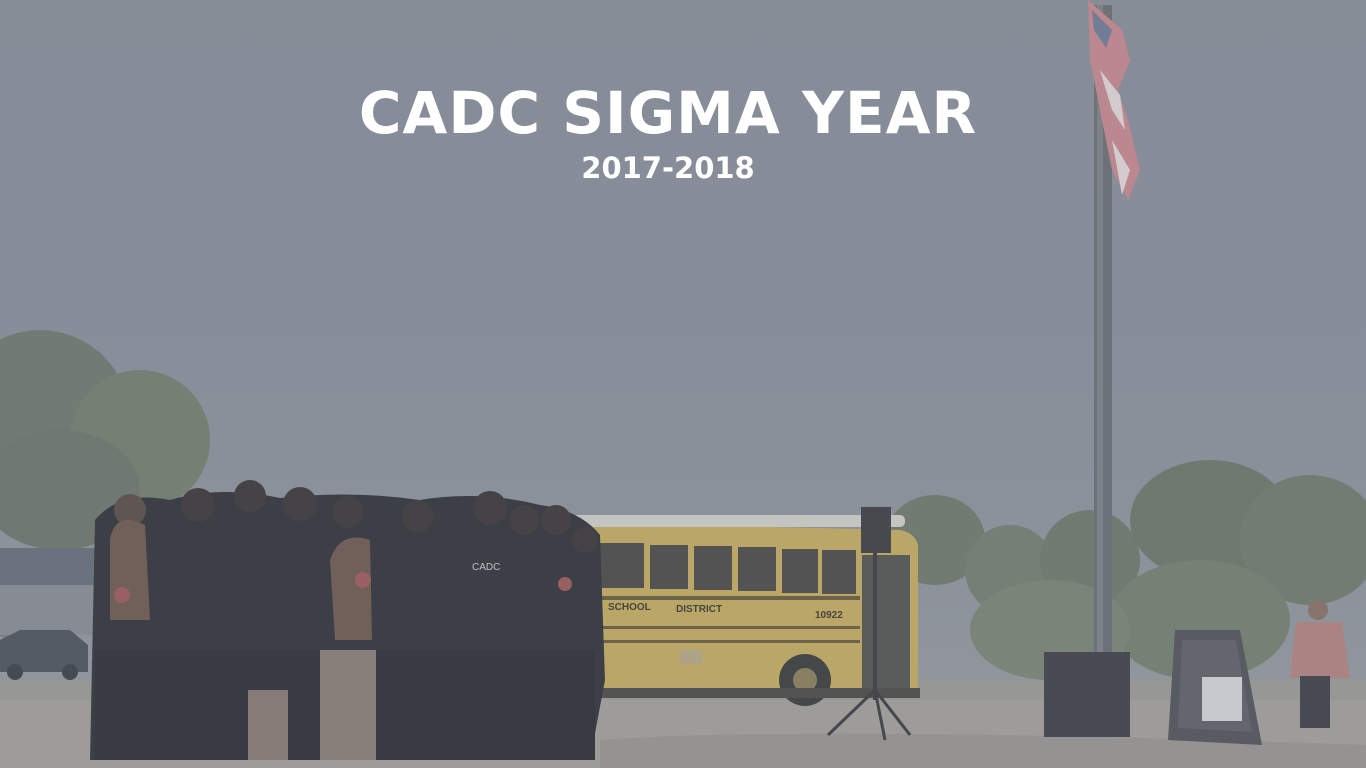 This screenshot has width=1366, height=768. I want to click on hero-title-group: CADC SIGMA YEAR 2017-2018, so click(668, 132).